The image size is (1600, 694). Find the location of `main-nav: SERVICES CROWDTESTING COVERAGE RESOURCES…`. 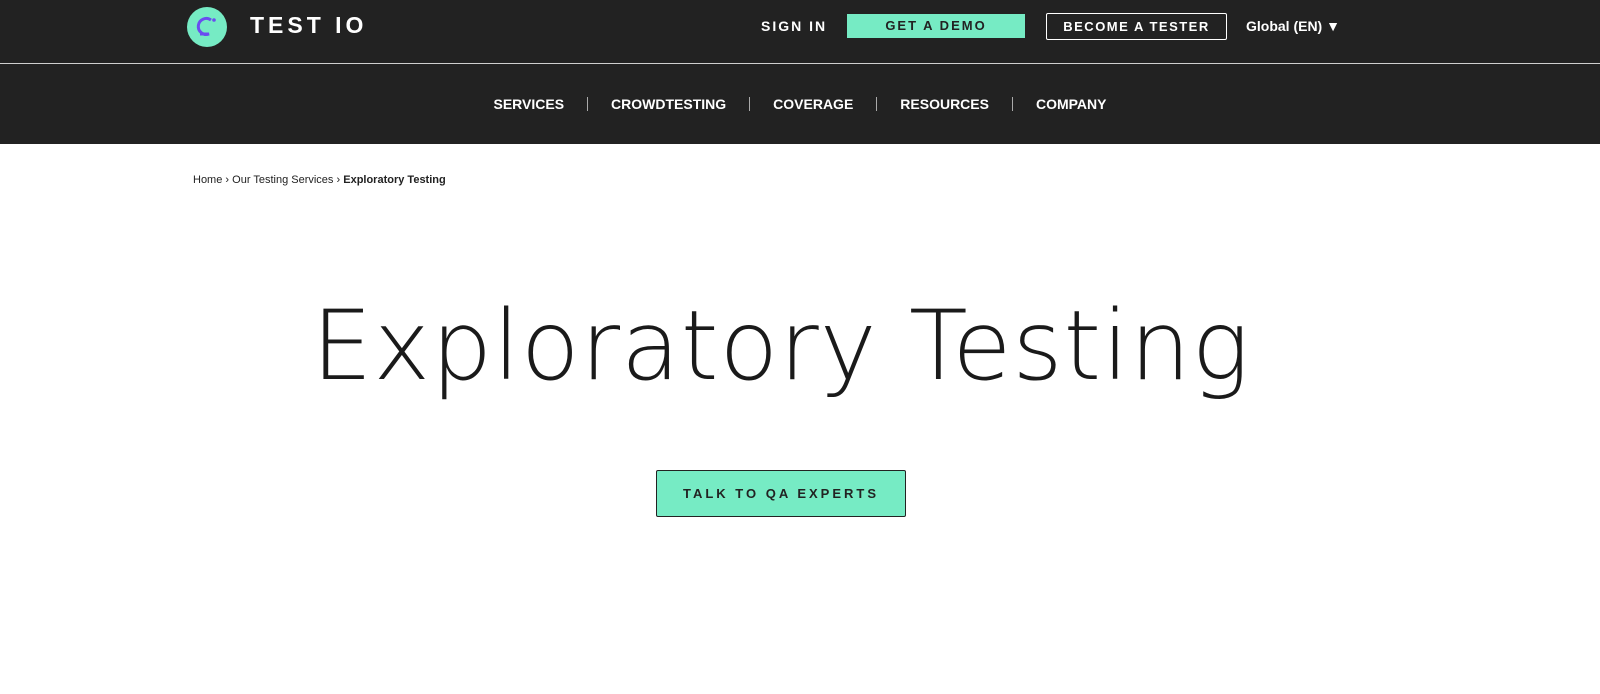

main-nav: SERVICES CROWDTESTING COVERAGE RESOURCES… is located at coordinates (800, 104).